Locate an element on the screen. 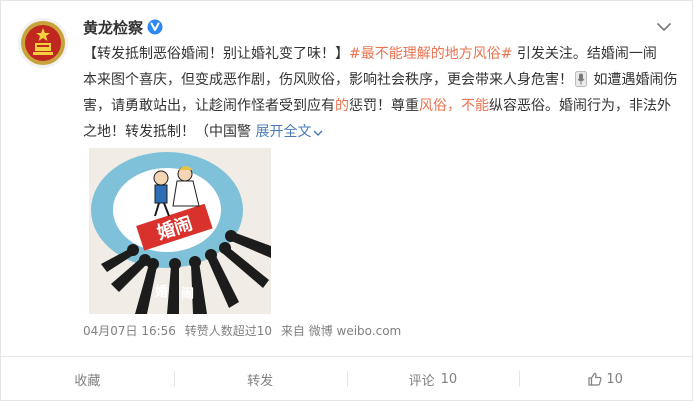 Image resolution: width=693 pixels, height=401 pixels. repost-label: 转发 is located at coordinates (260, 381).